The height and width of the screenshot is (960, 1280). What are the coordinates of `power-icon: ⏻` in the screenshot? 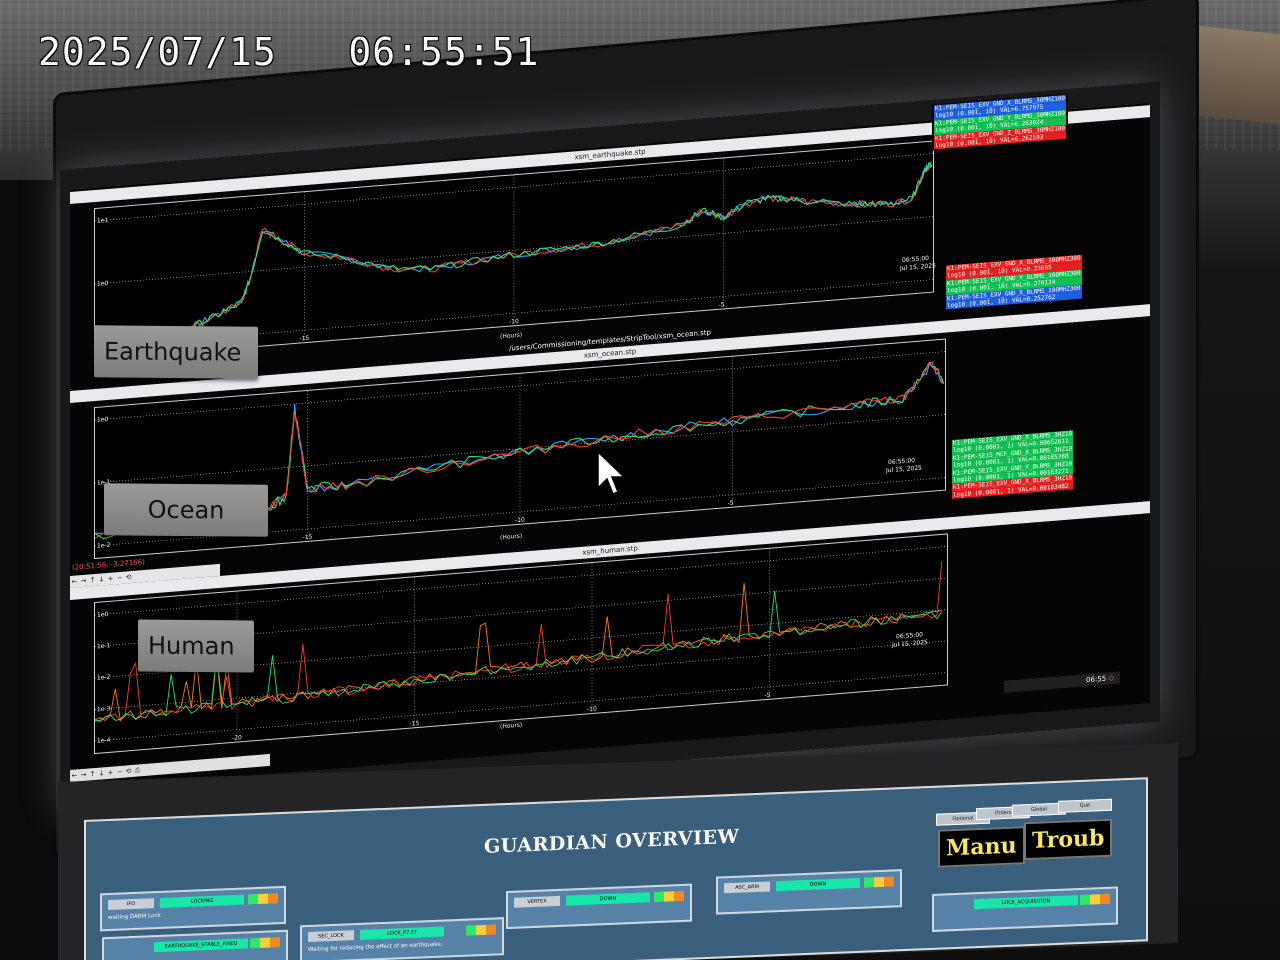 It's located at (1111, 678).